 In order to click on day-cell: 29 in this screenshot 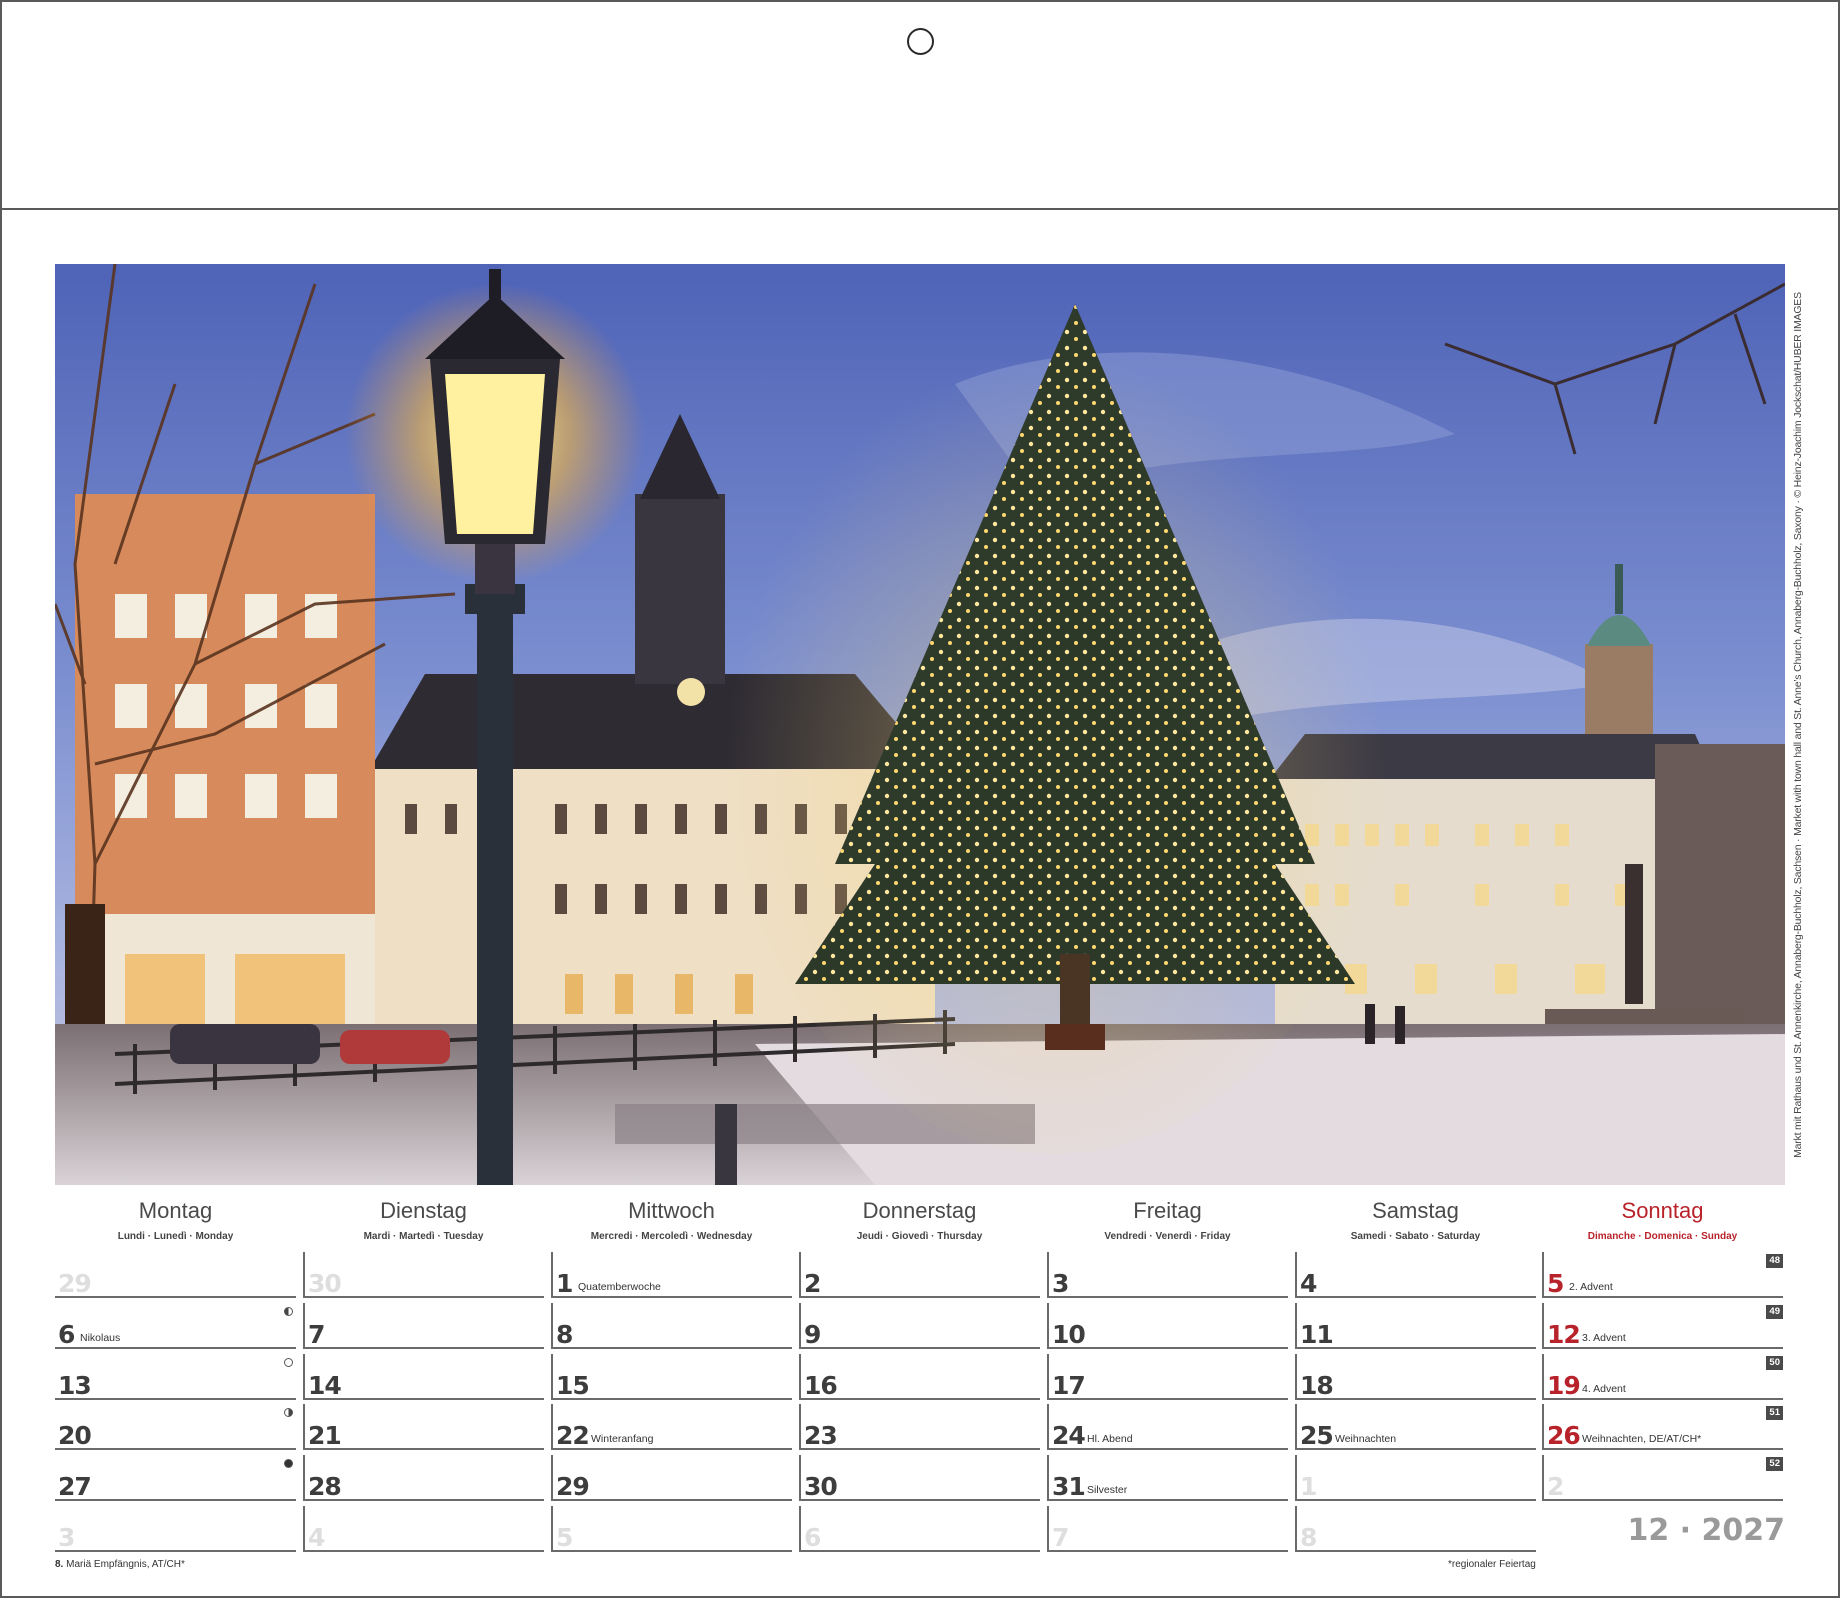, I will do `click(671, 1478)`.